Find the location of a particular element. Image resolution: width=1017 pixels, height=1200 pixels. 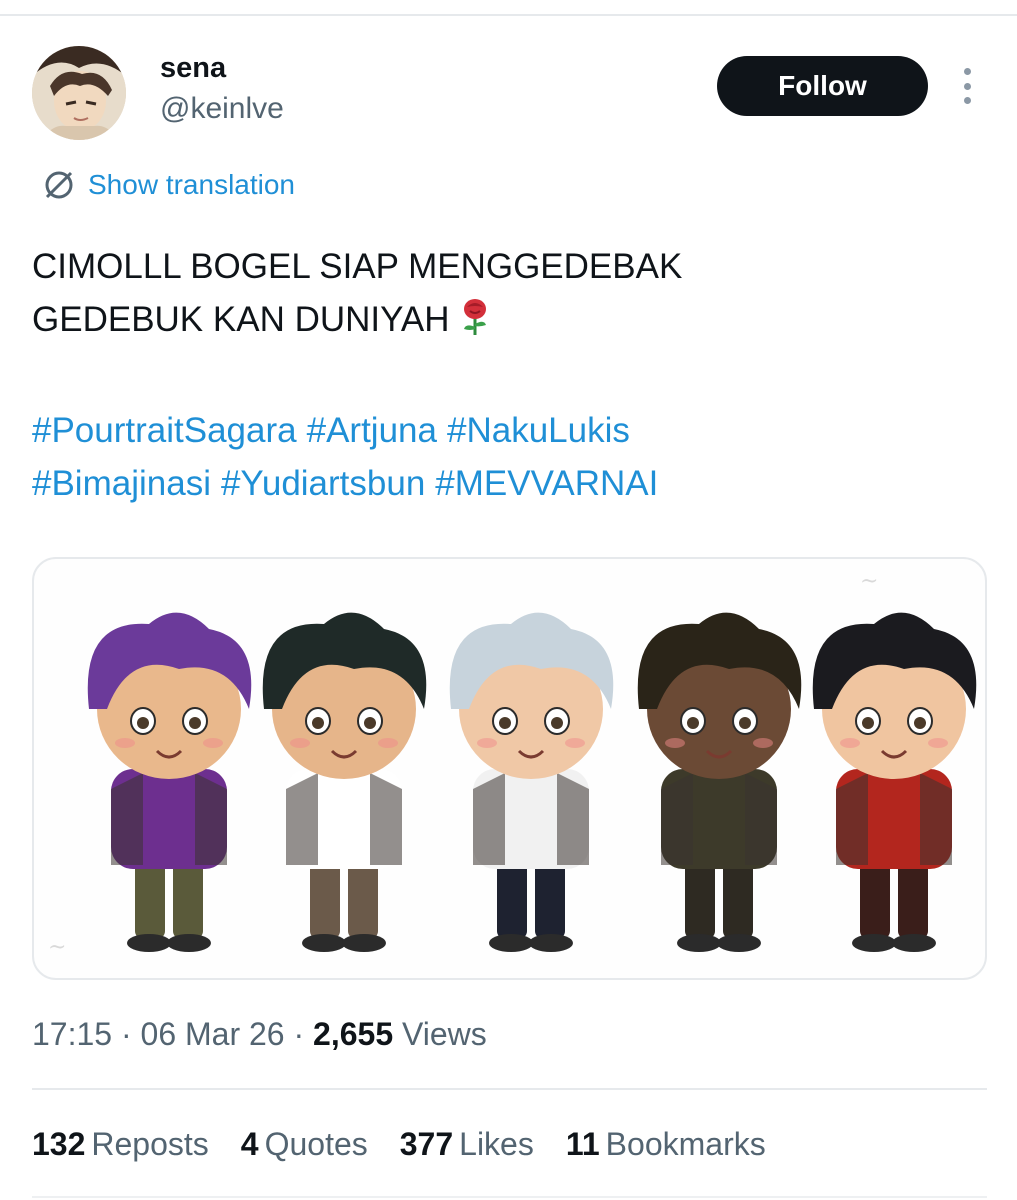

reposts-stat: 132 Reposts is located at coordinates (120, 1144).